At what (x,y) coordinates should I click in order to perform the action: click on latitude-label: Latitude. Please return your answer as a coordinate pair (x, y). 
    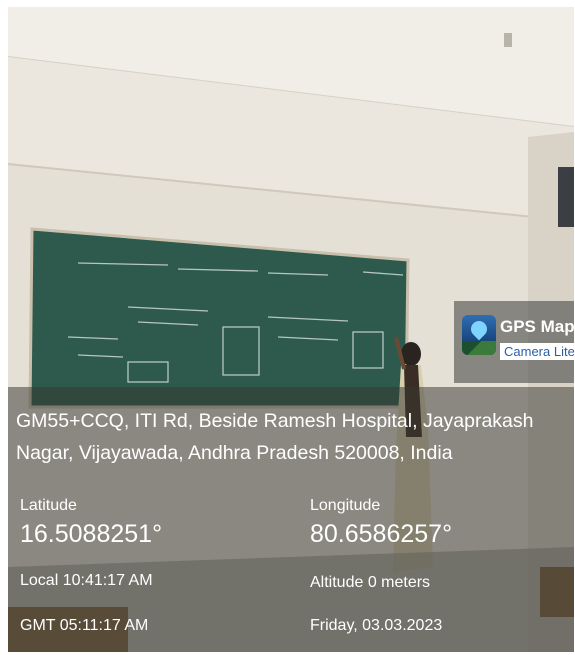
    Looking at the image, I should click on (48, 505).